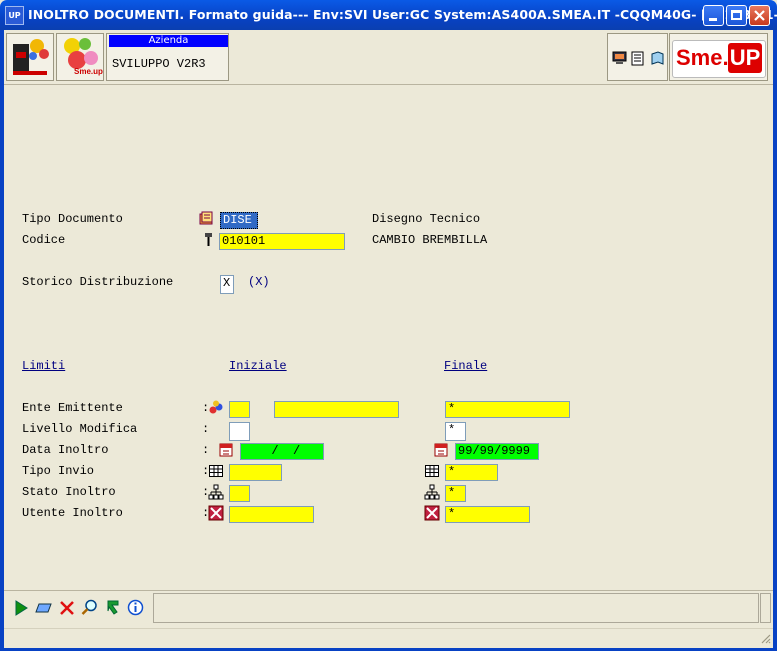  Describe the element at coordinates (72, 219) in the screenshot. I see `tipo-documento-label: Tipo Documento` at that location.